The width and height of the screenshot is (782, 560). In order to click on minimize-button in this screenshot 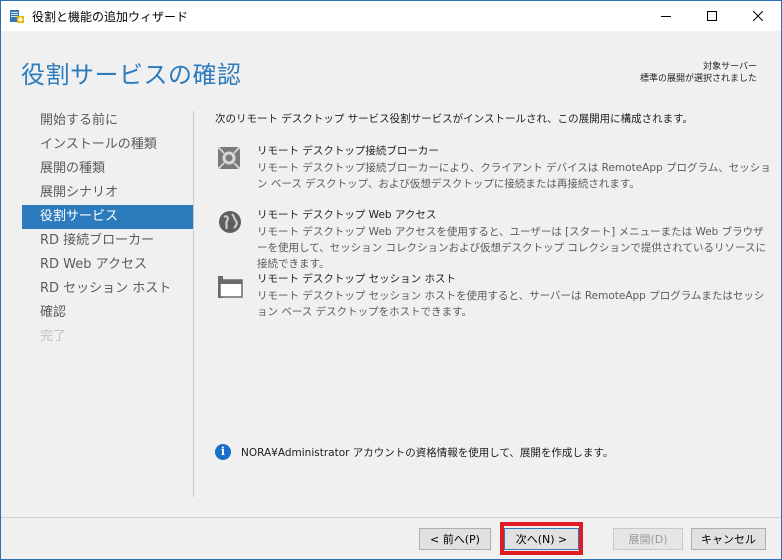, I will do `click(666, 16)`.